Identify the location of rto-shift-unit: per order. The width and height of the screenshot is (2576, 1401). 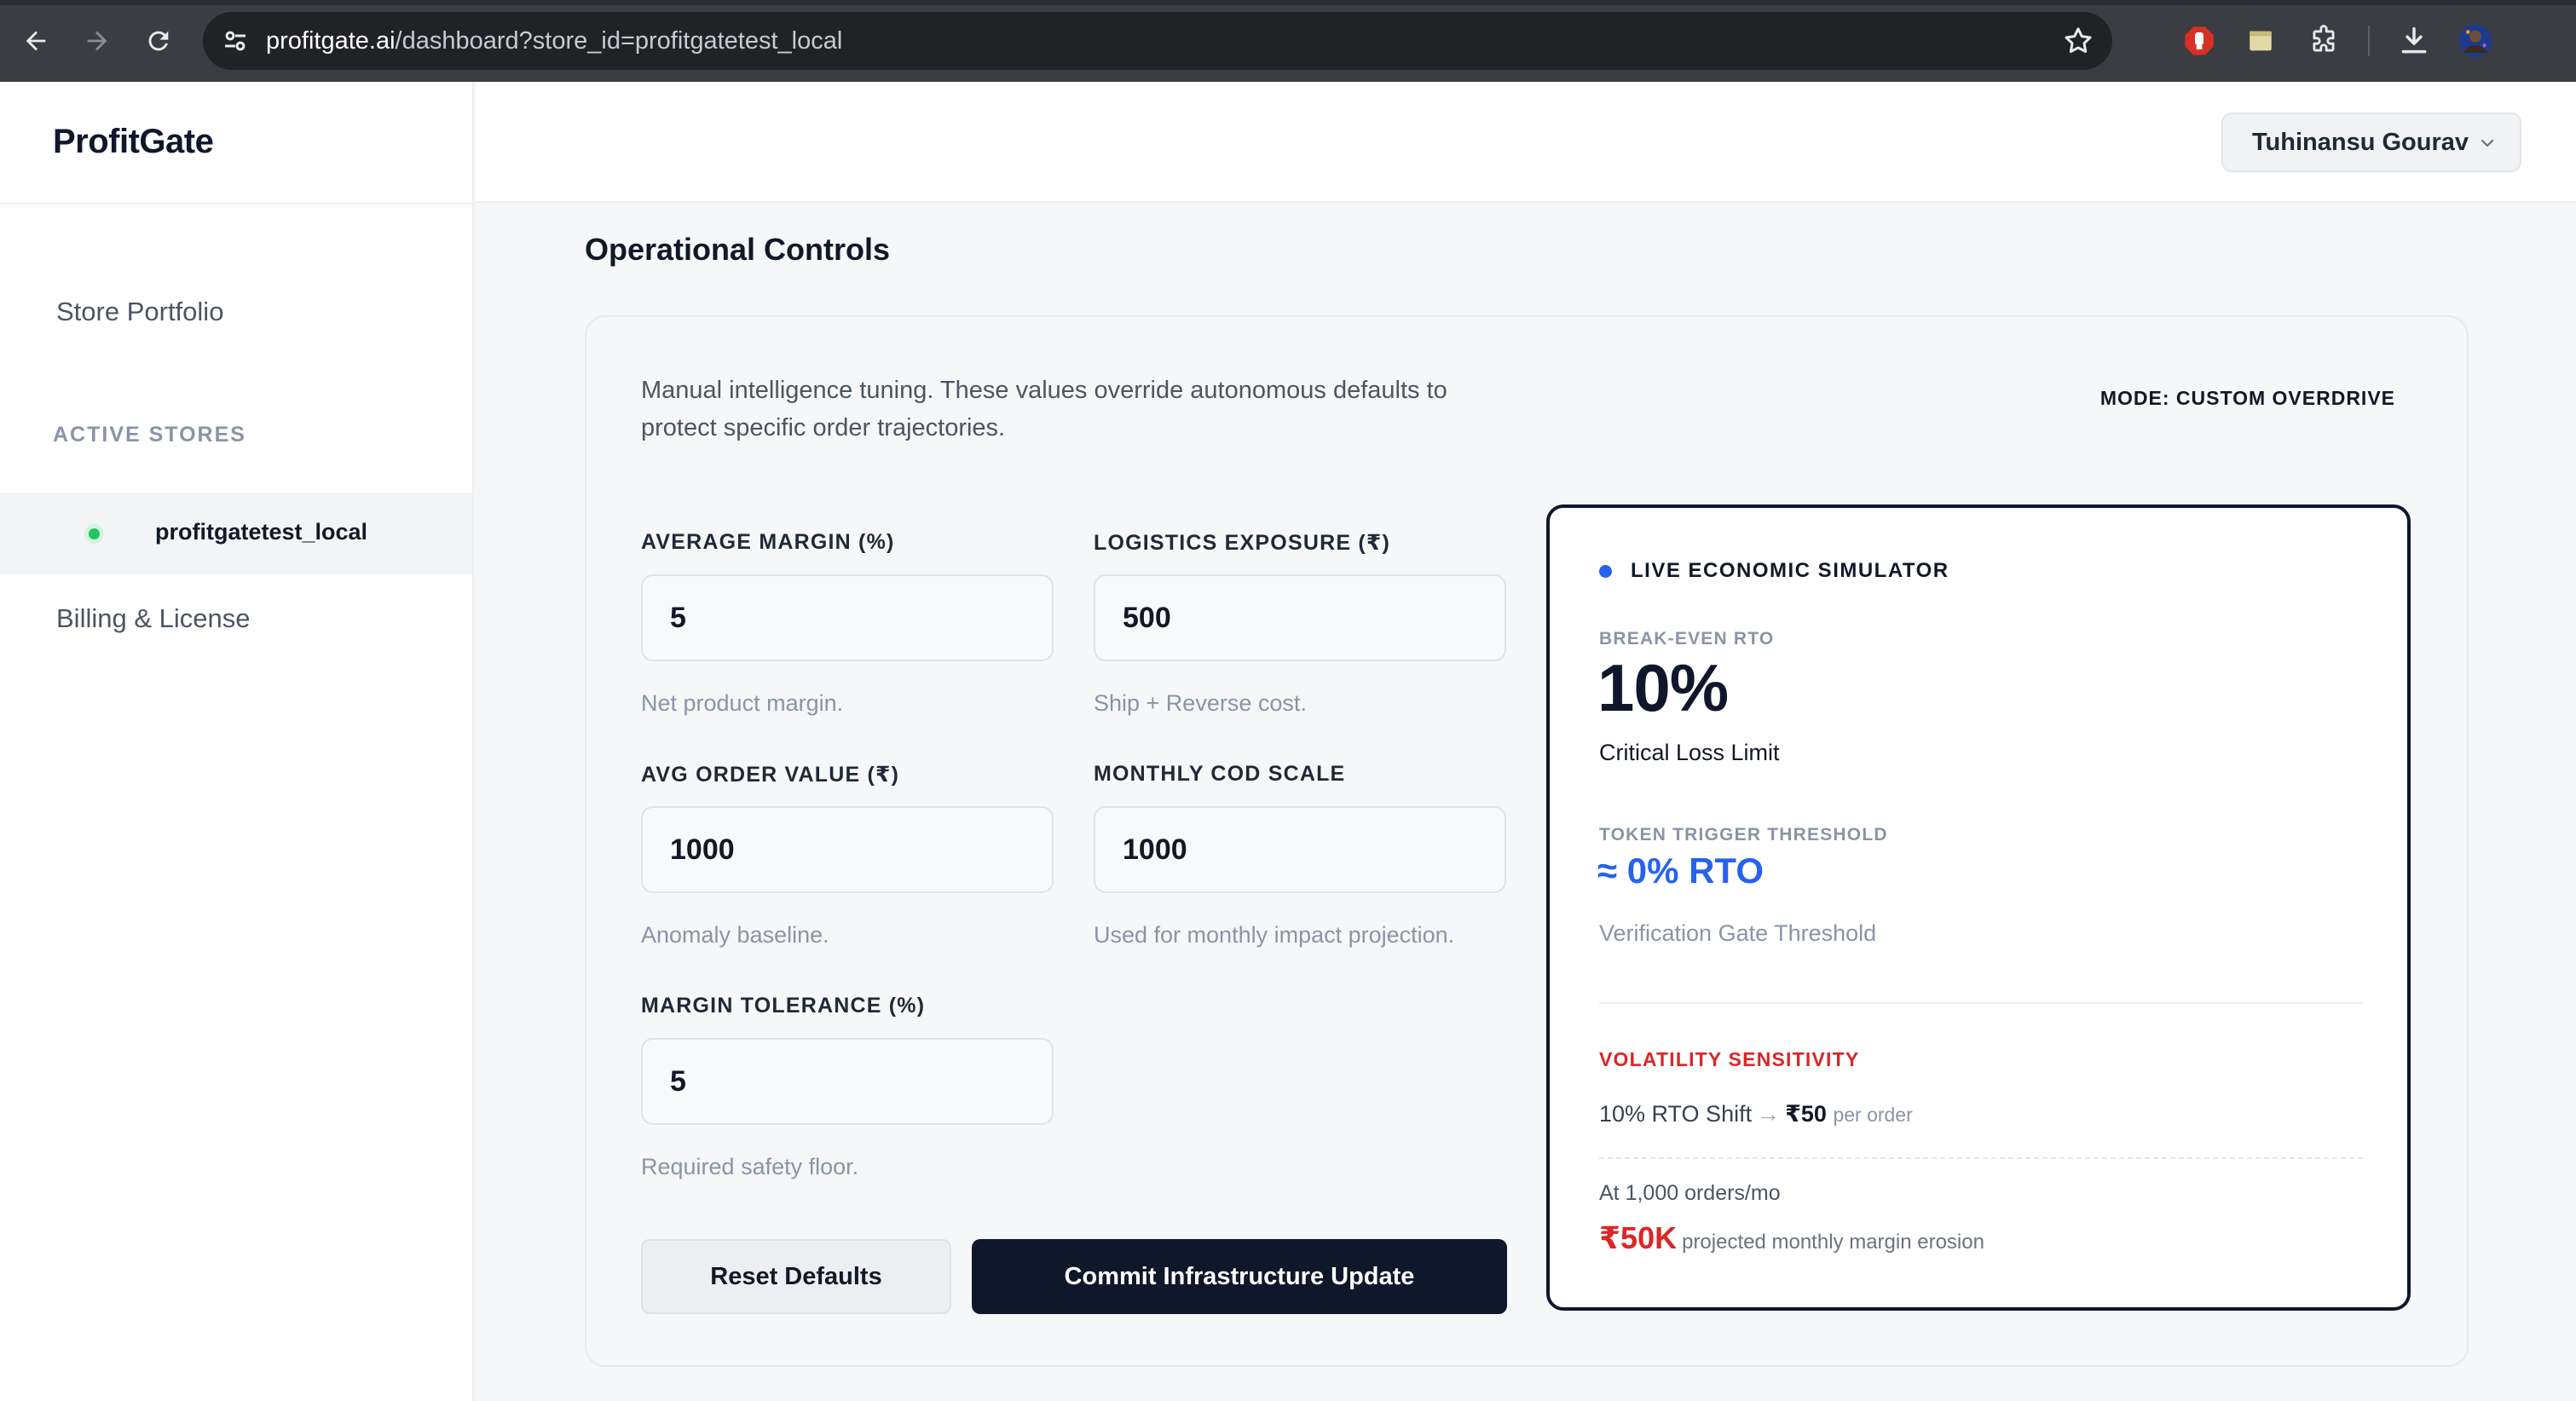
(1873, 1115).